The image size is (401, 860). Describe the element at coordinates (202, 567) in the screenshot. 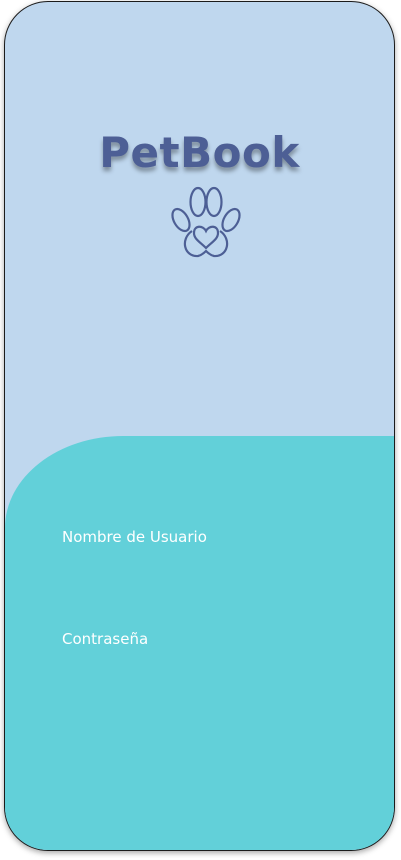

I see `username-input` at that location.